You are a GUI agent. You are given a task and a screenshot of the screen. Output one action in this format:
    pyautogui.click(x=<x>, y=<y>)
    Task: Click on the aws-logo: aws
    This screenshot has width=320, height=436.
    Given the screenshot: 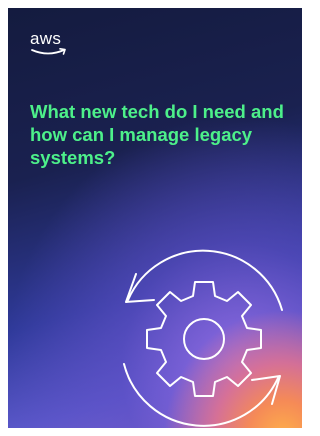 What is the action you would take?
    pyautogui.click(x=51, y=45)
    